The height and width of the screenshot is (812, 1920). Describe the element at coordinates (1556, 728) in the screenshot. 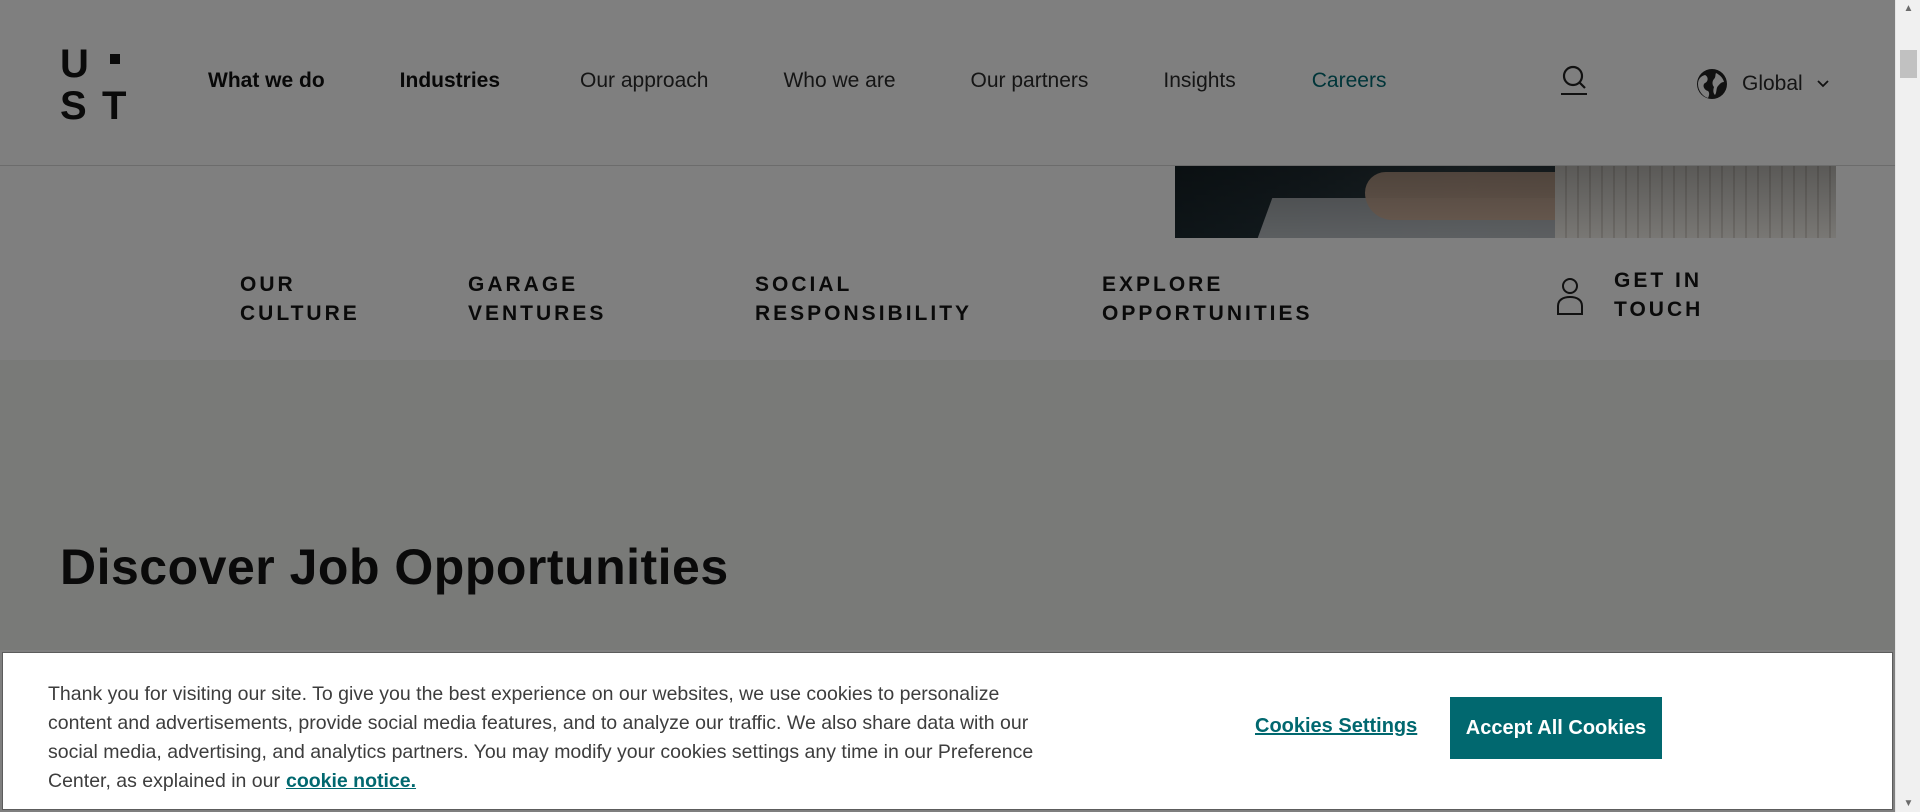

I see `accept-all-cookies-button: Accept All Cookies` at that location.